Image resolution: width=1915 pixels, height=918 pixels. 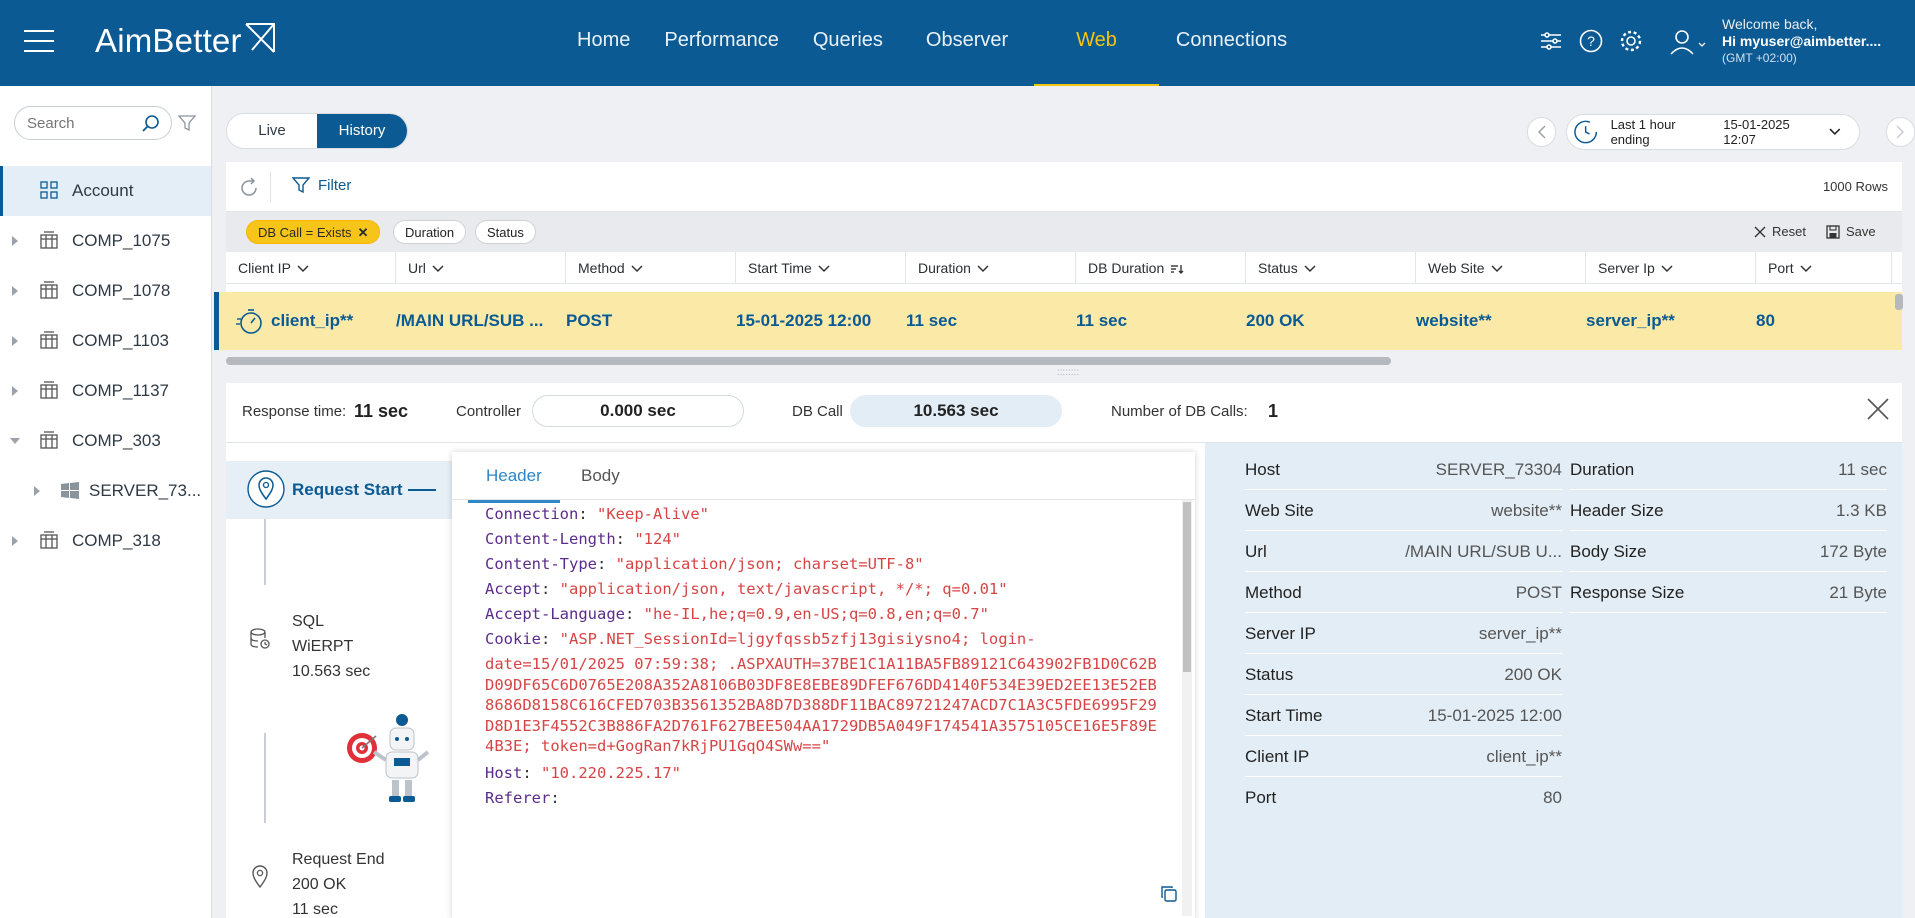 I want to click on sidebar-filter-icon, so click(x=187, y=123).